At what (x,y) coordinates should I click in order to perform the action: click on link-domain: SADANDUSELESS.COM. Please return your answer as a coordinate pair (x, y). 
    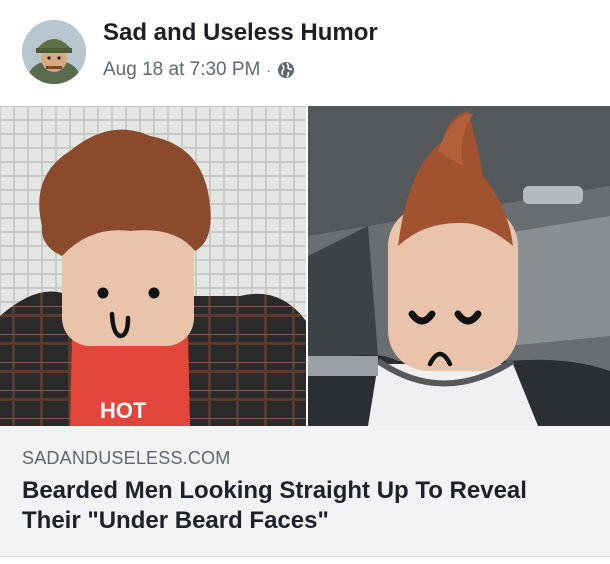
    Looking at the image, I should click on (126, 458).